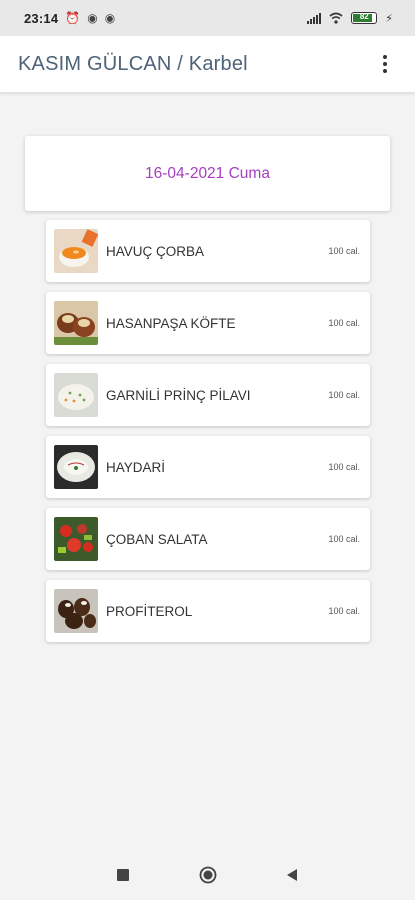  Describe the element at coordinates (76, 611) in the screenshot. I see `profiterole-image` at that location.